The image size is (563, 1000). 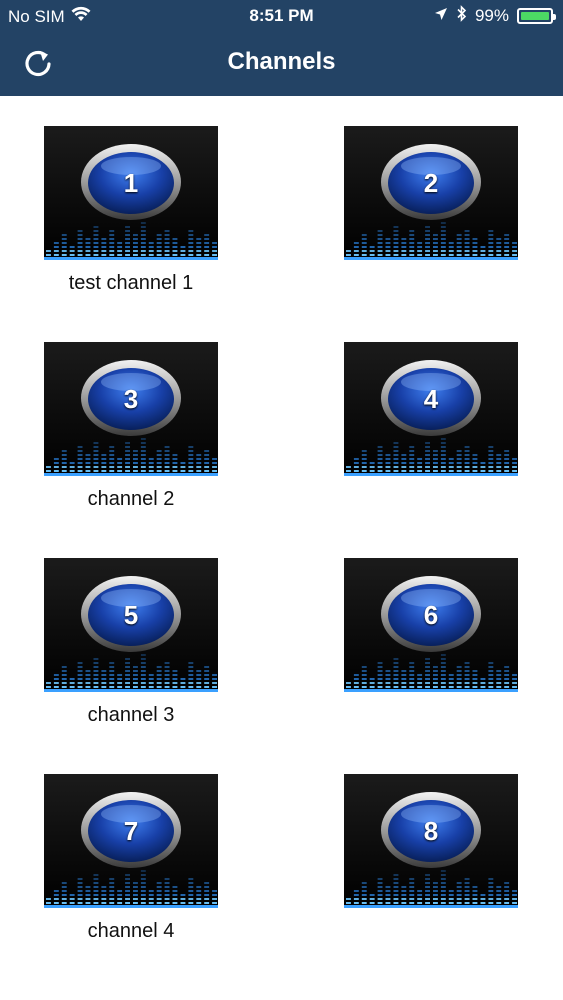 I want to click on channel-number: 4, so click(x=431, y=399).